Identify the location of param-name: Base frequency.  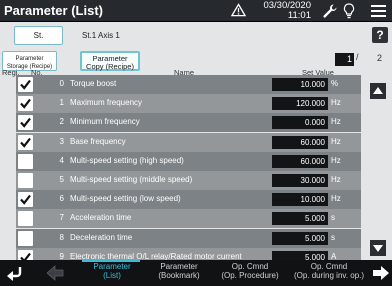
(98, 141).